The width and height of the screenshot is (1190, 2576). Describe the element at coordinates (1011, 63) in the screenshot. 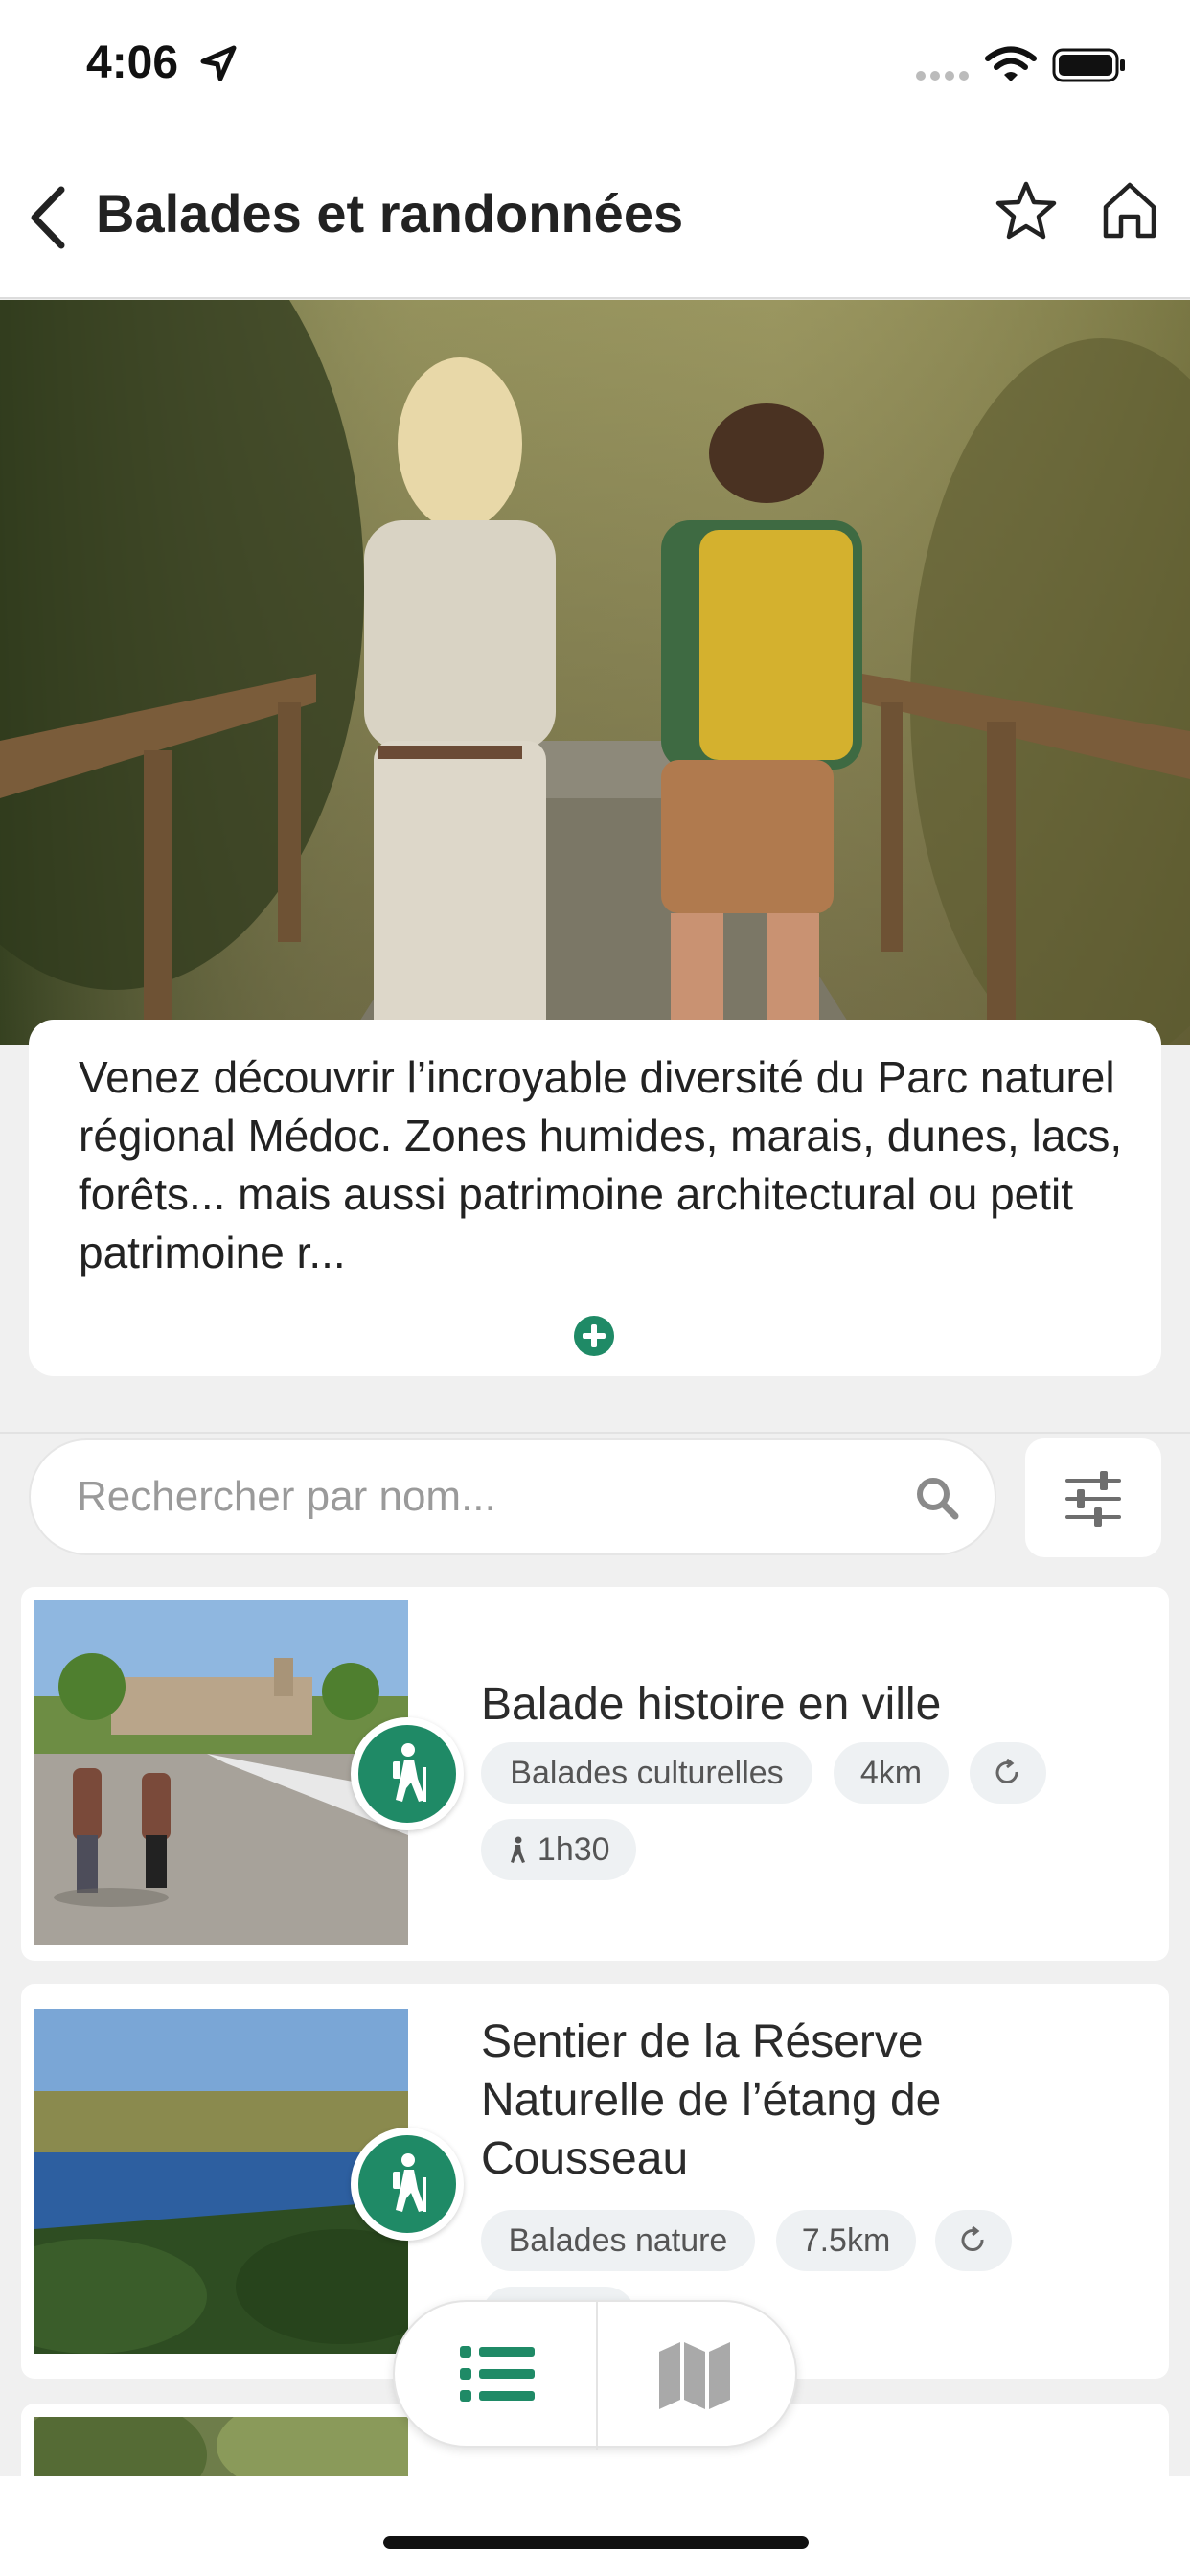

I see `wifi-icon` at that location.